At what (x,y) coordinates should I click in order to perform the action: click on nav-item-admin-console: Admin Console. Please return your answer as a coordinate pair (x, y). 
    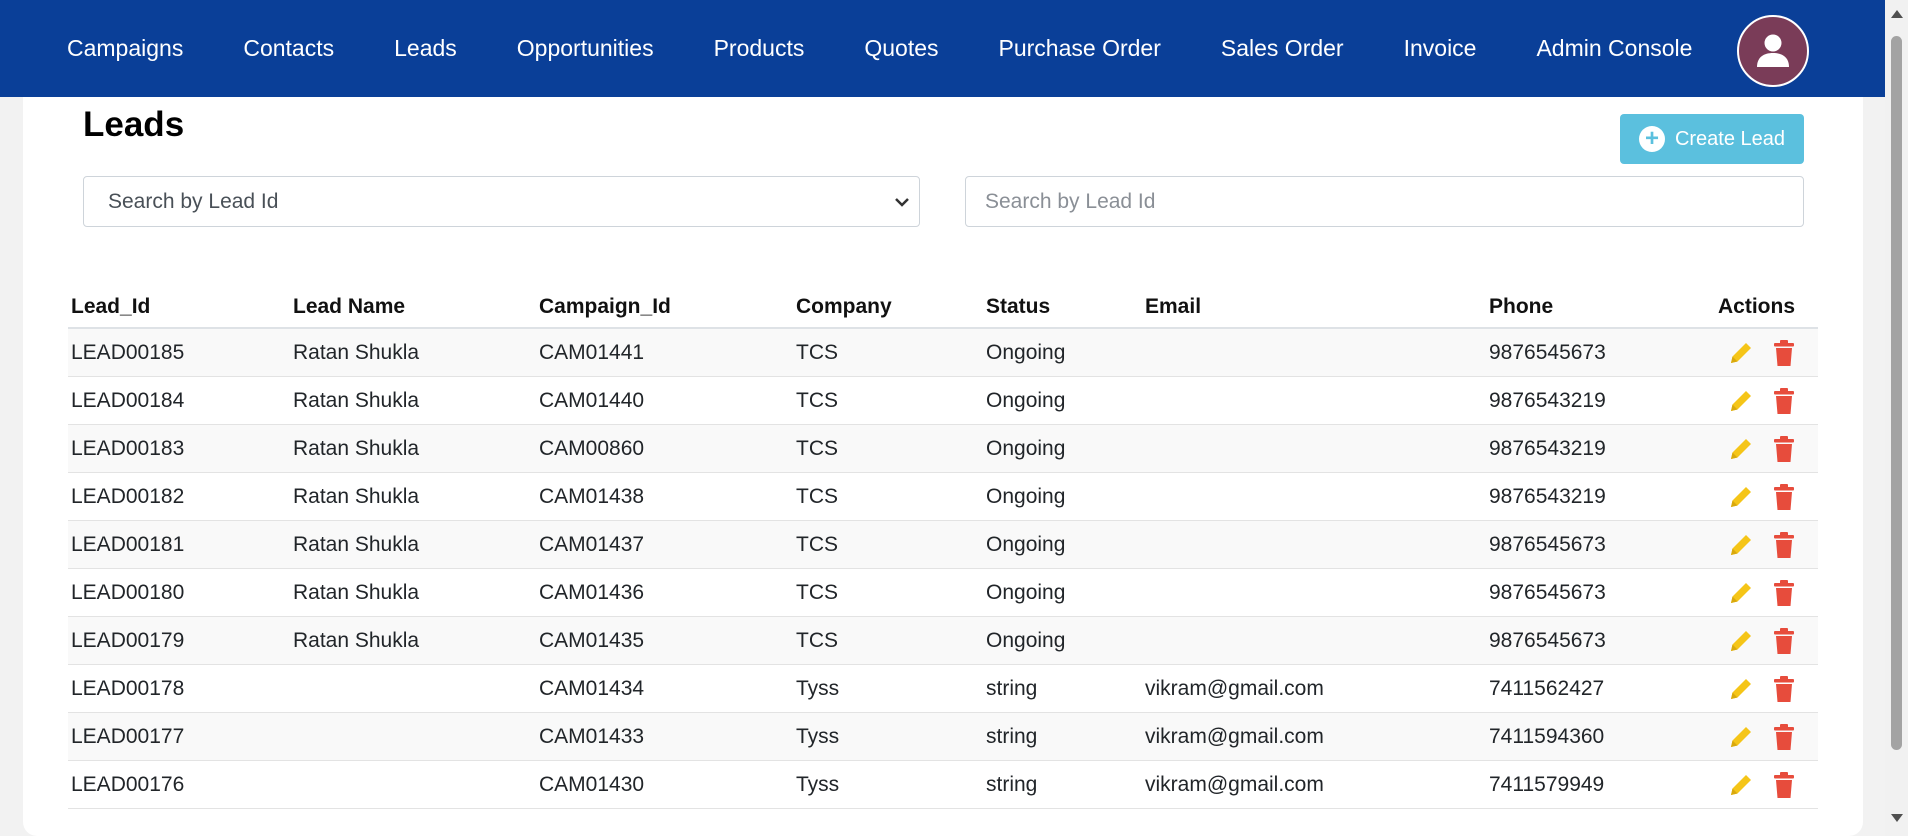
    Looking at the image, I should click on (1614, 48).